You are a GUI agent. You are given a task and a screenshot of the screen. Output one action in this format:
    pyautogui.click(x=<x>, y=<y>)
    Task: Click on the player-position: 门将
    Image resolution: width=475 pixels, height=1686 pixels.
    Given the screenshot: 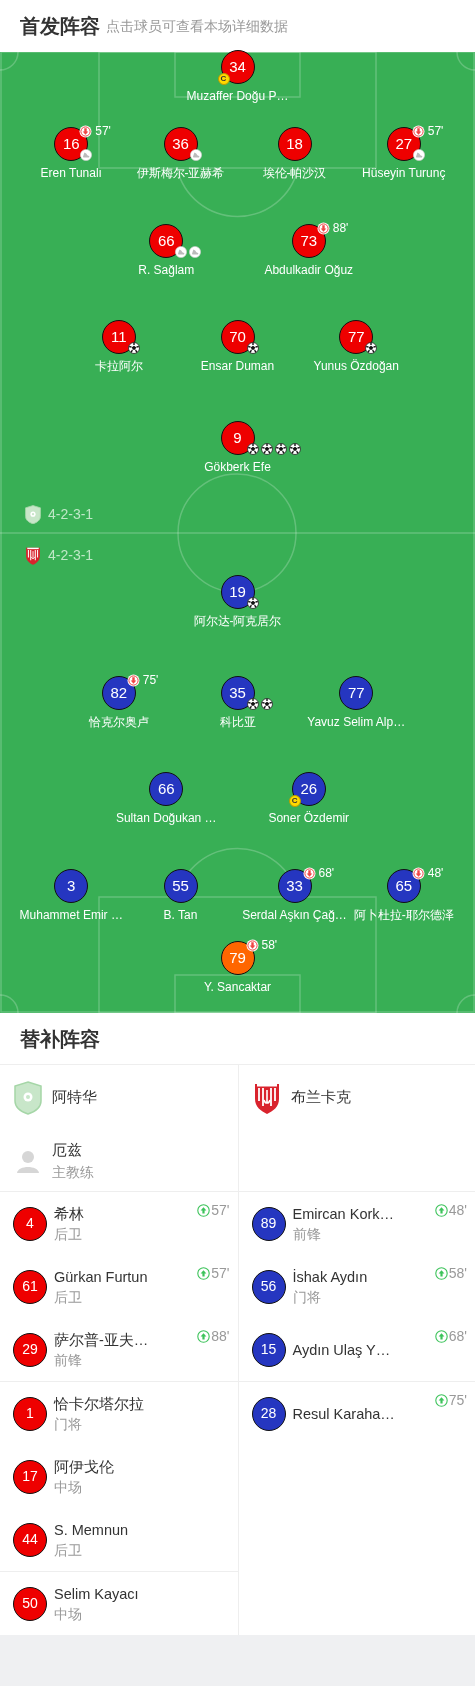 What is the action you would take?
    pyautogui.click(x=68, y=1424)
    